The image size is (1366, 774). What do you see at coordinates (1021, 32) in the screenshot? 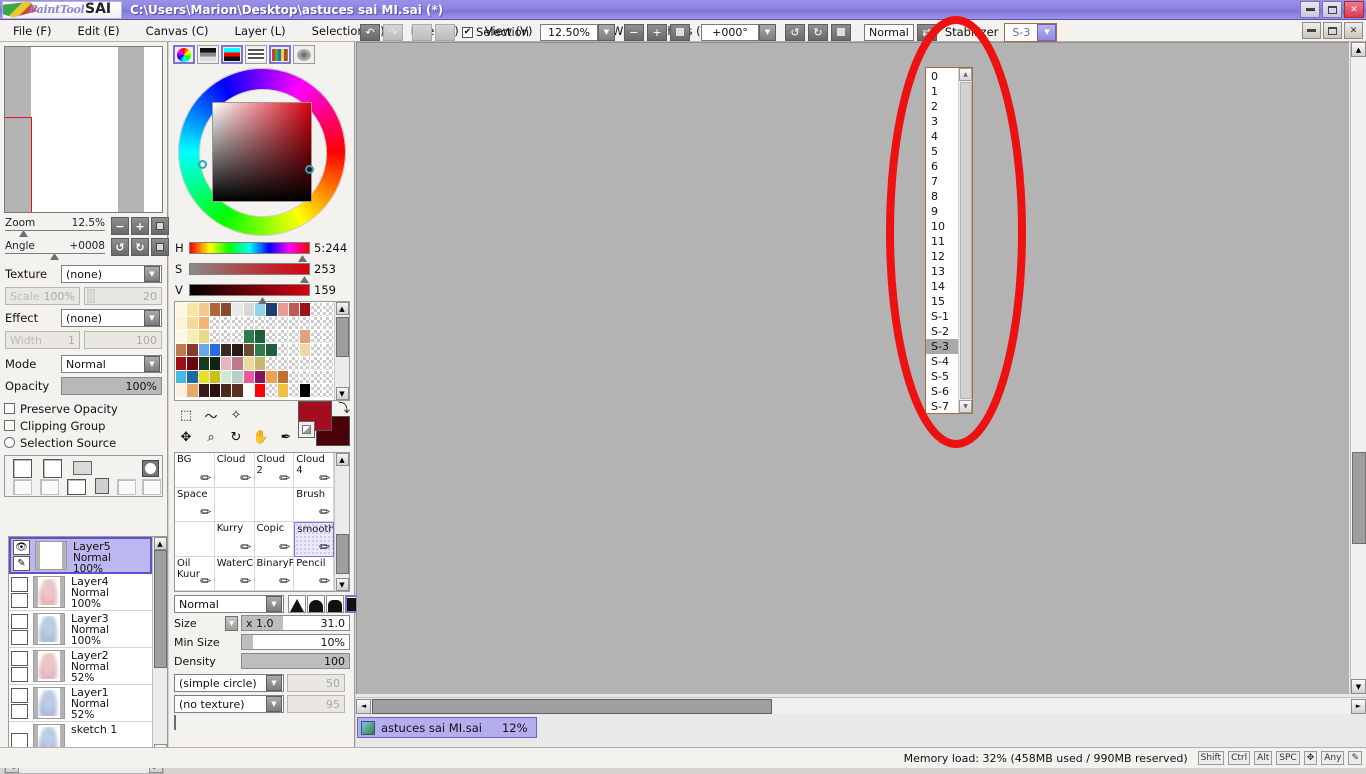
I see `stabilizer-value: S-3` at bounding box center [1021, 32].